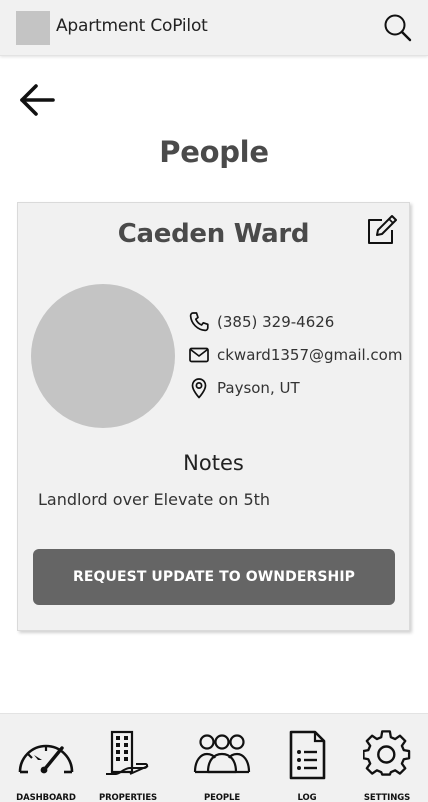 This screenshot has height=802, width=428. I want to click on nav-label-log: LOG, so click(307, 797).